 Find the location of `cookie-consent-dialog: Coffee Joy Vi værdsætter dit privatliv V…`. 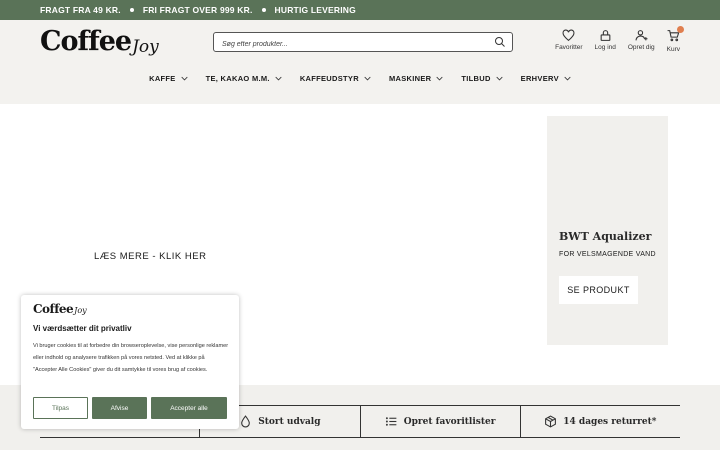

cookie-consent-dialog: Coffee Joy Vi værdsætter dit privatliv V… is located at coordinates (130, 362).